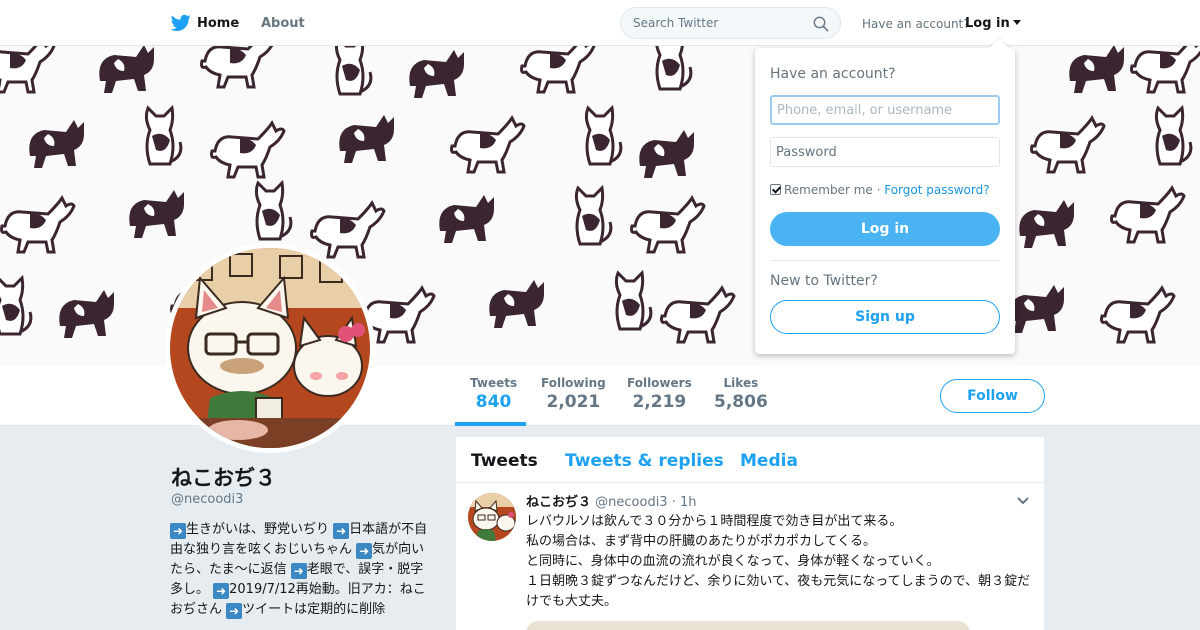  Describe the element at coordinates (314, 609) in the screenshot. I see `bio-segment: ツイートは定期的に削除` at that location.